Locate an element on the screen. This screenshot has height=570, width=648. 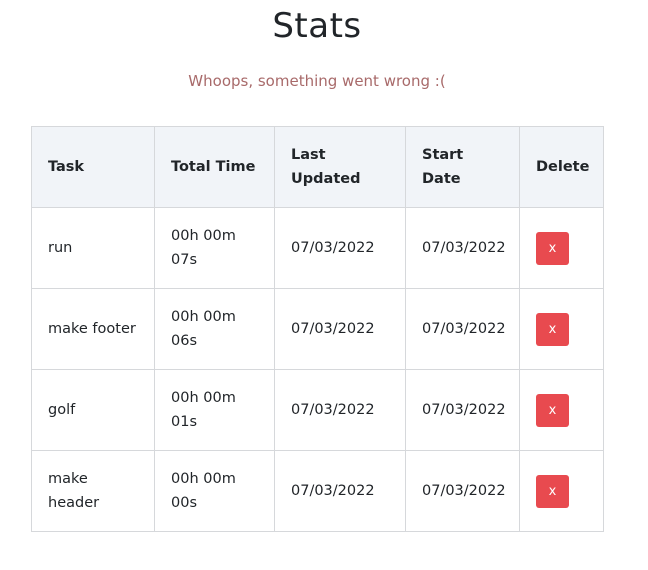
cell-total-time: 00h 00m 07s is located at coordinates (214, 248).